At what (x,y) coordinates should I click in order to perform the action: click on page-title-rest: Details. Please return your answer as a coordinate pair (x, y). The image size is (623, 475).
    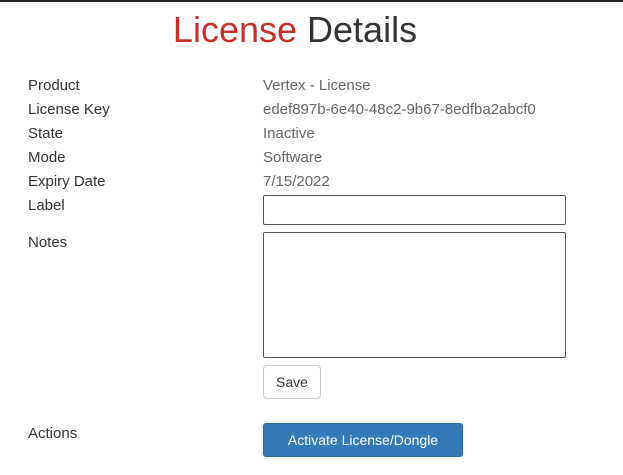
    Looking at the image, I should click on (362, 29).